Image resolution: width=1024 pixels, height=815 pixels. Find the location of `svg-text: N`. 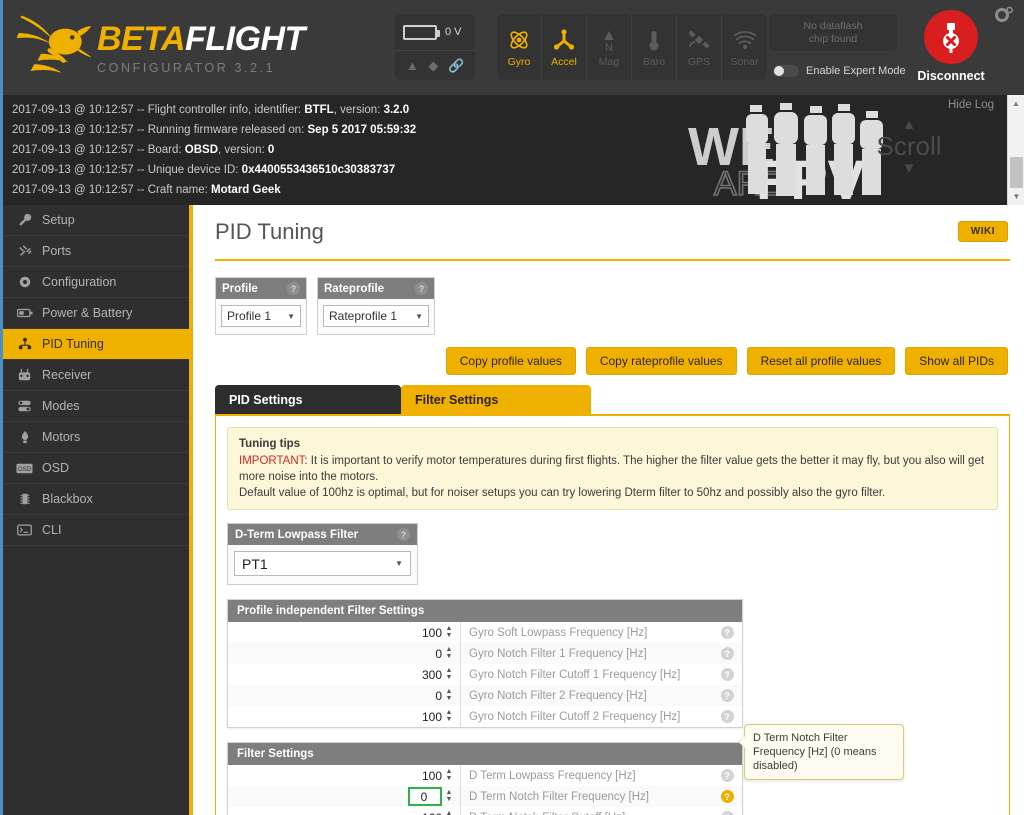

svg-text: N is located at coordinates (609, 47).